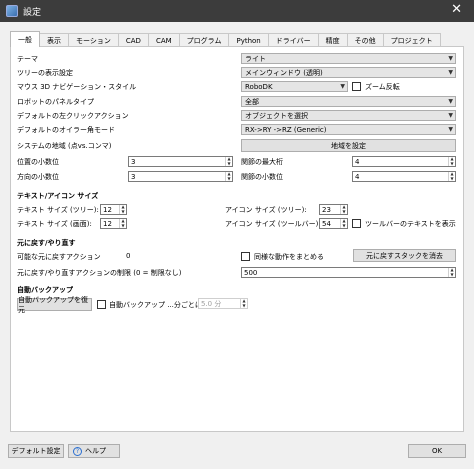  What do you see at coordinates (133, 176) in the screenshot?
I see `dir-decimals-value: 3` at bounding box center [133, 176].